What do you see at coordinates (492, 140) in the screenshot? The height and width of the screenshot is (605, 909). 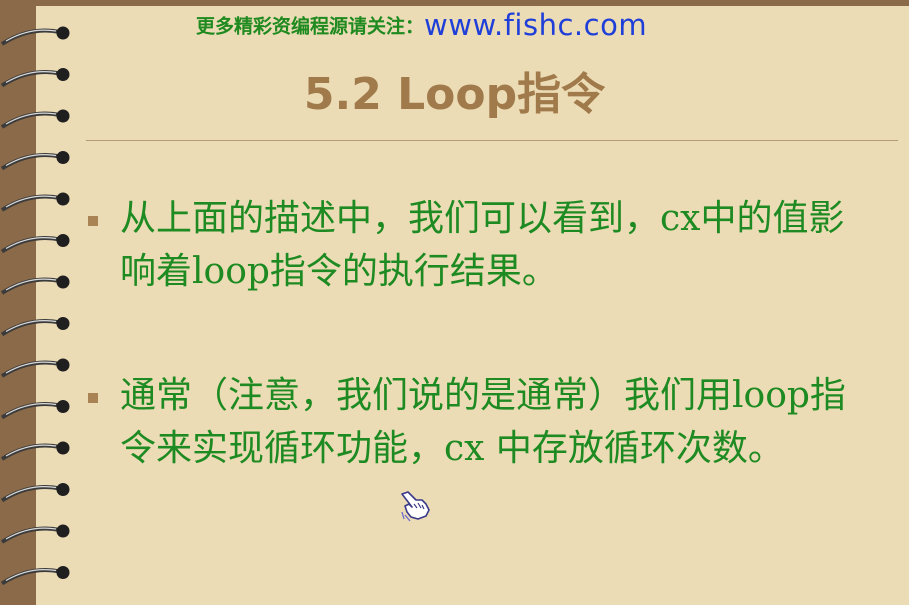 I see `title-divider` at bounding box center [492, 140].